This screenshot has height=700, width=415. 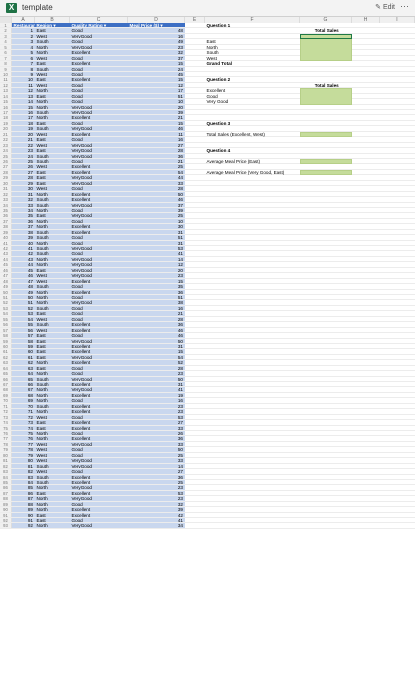 What do you see at coordinates (156, 302) in the screenshot?
I see `cell-meal-price: 38` at bounding box center [156, 302].